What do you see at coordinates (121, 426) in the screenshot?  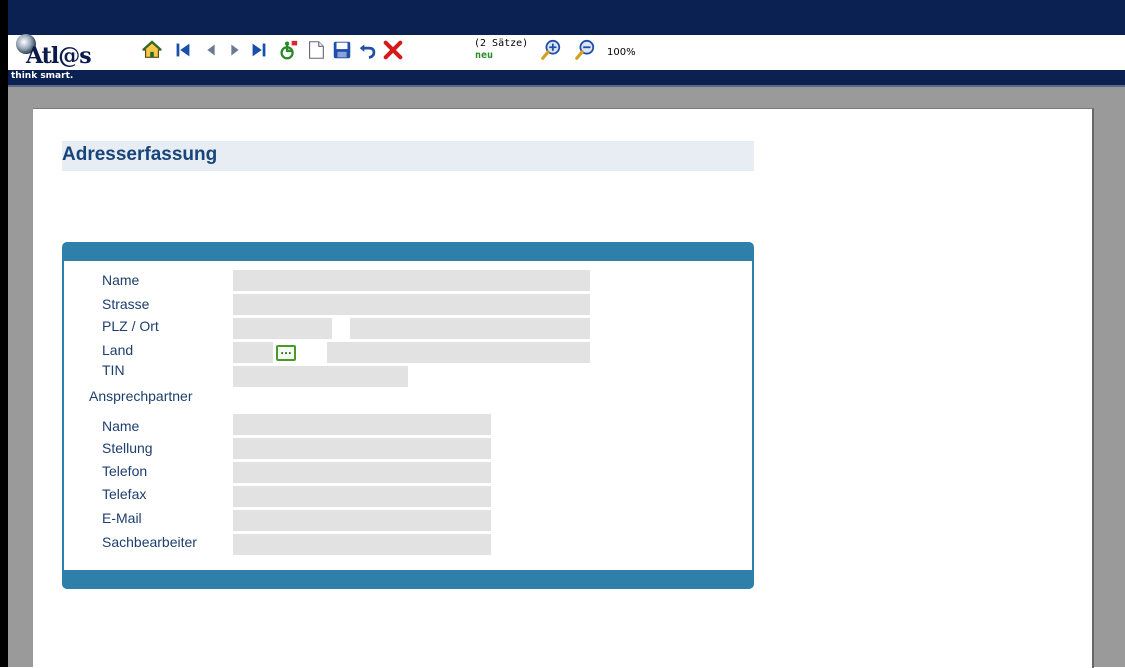 I see `contact-name-label: Name` at bounding box center [121, 426].